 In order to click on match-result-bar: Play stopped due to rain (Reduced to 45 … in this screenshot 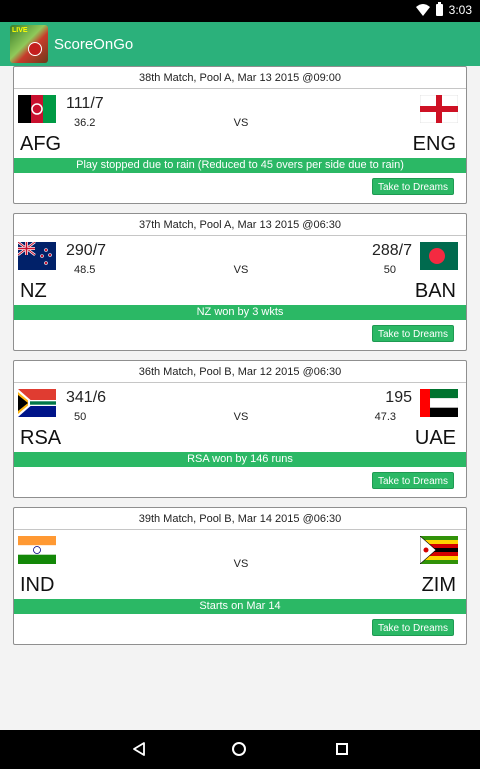, I will do `click(240, 165)`.